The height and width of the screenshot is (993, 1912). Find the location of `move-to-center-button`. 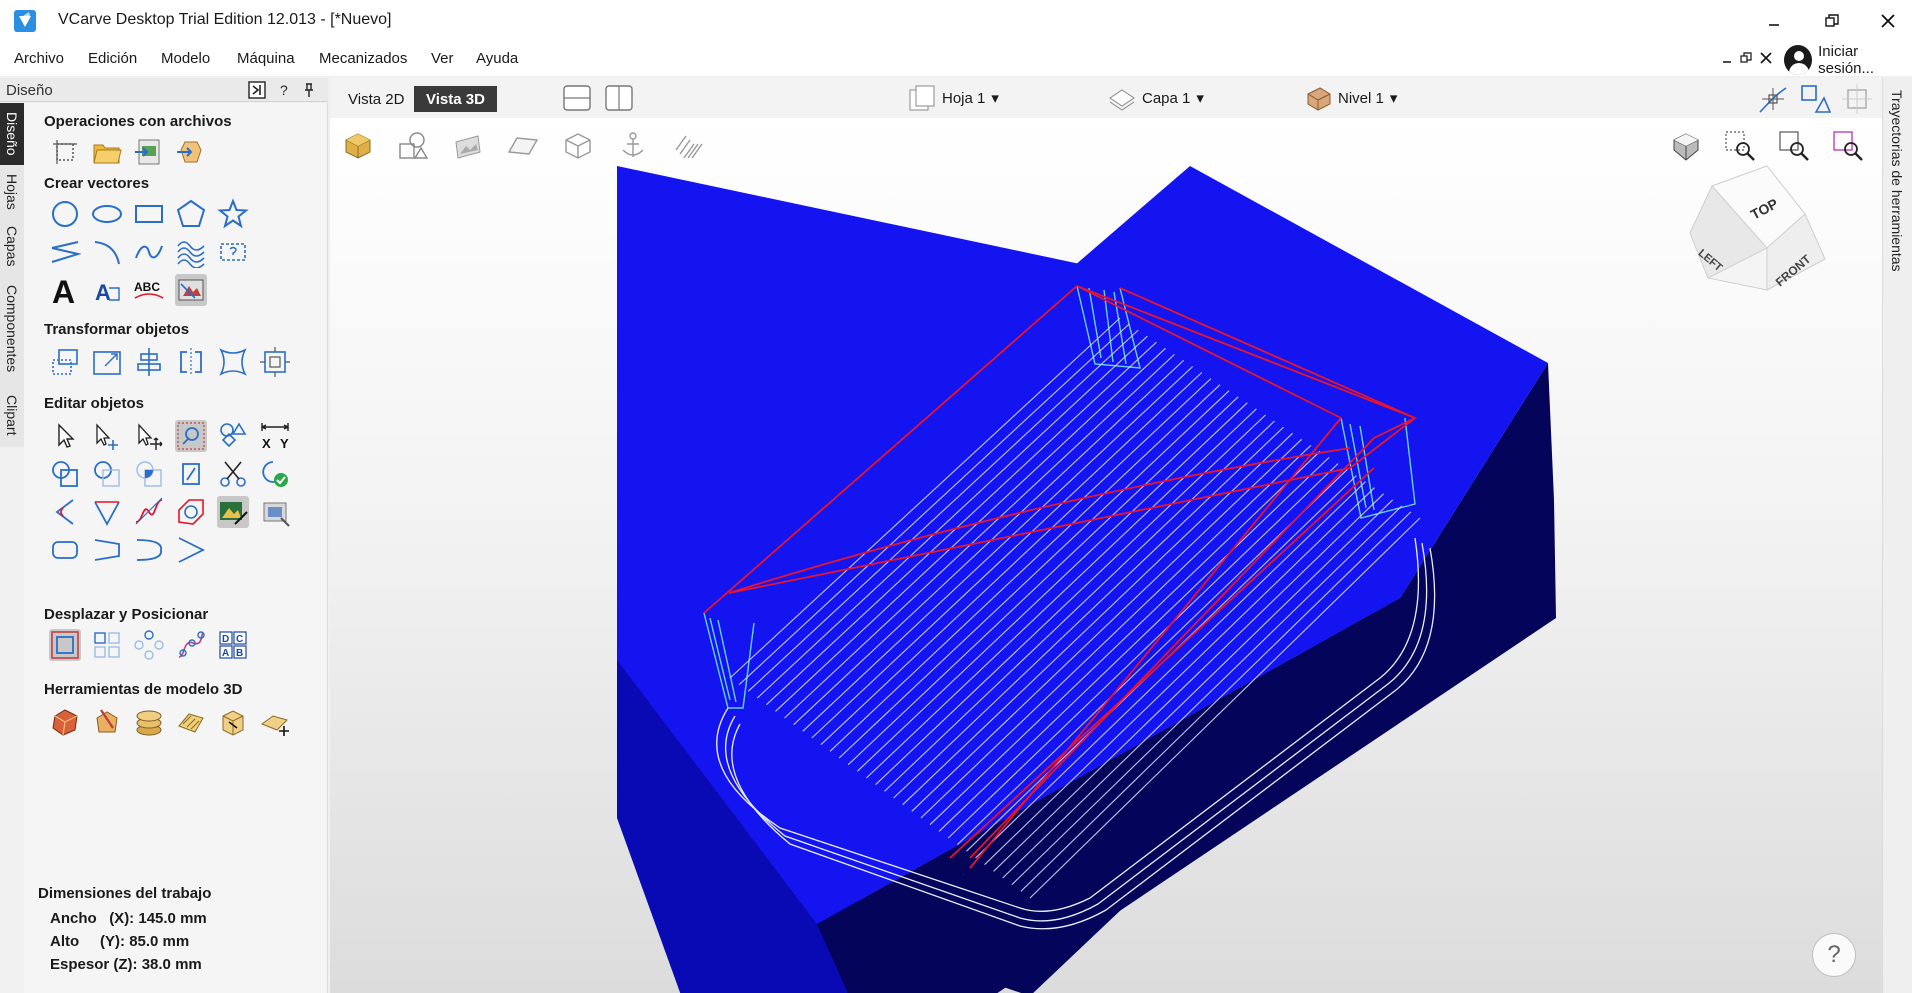

move-to-center-button is located at coordinates (65, 645).